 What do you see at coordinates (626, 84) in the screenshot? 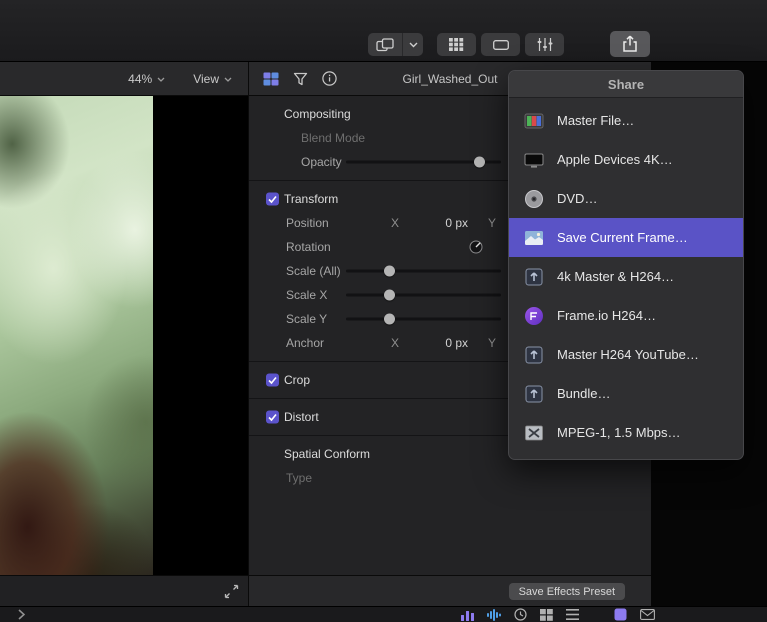
I see `share-menu-title: Share` at bounding box center [626, 84].